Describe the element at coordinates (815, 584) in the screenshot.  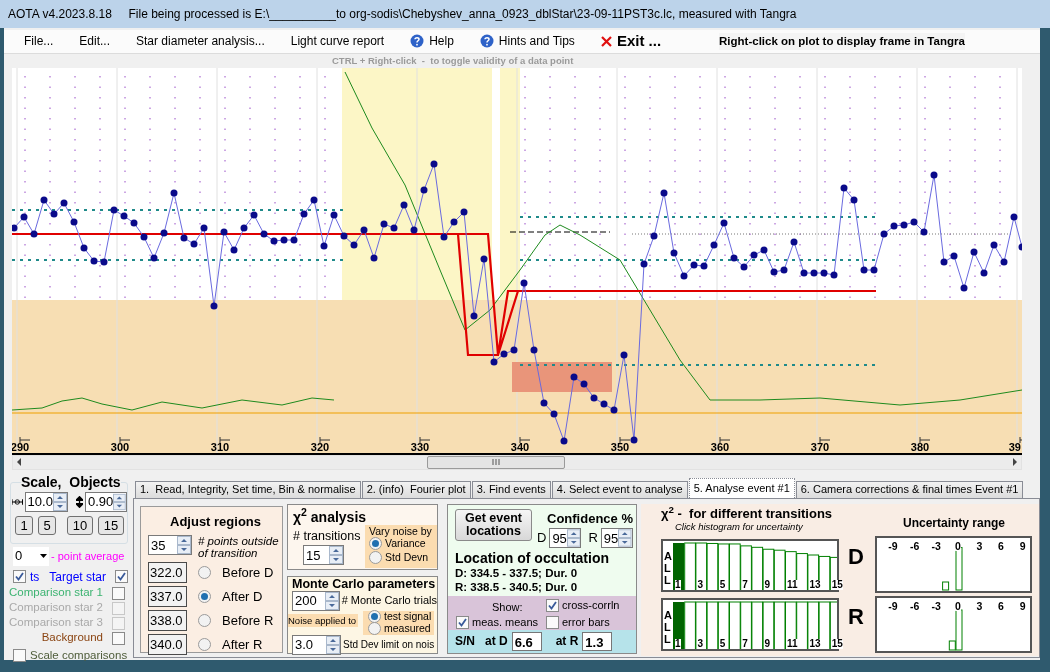
I see `tick-label: 13` at that location.